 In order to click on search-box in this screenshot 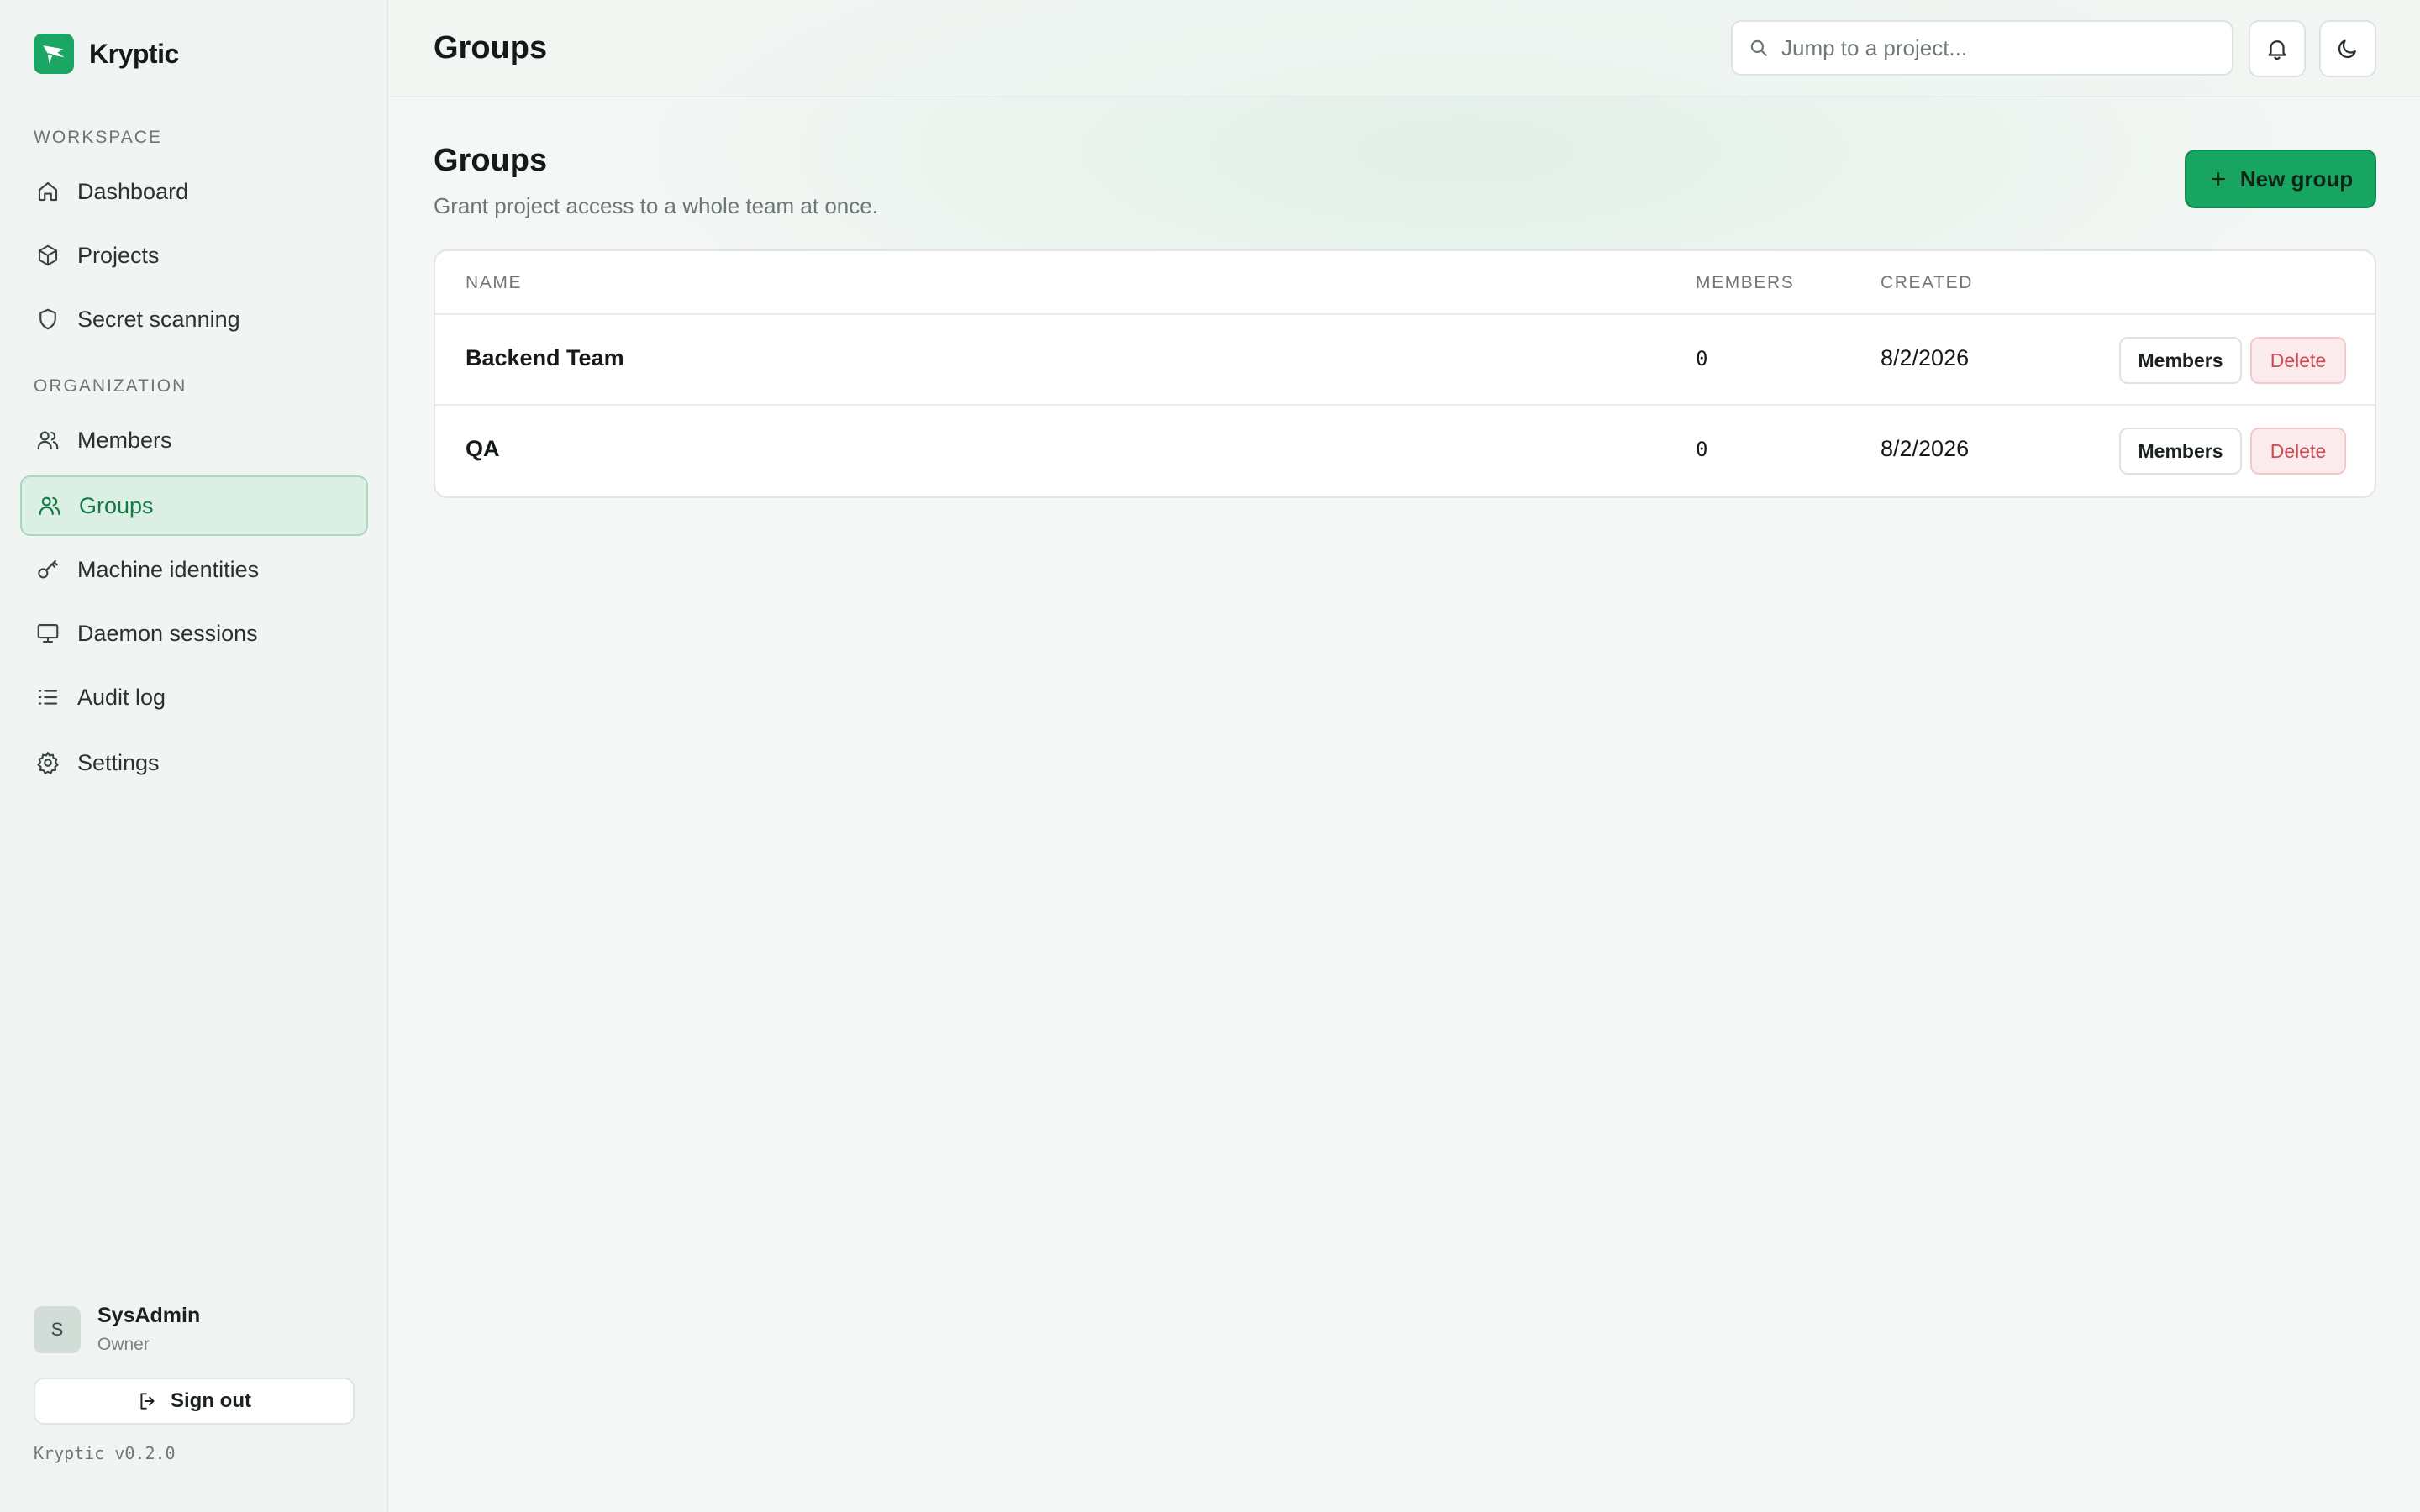, I will do `click(1982, 48)`.